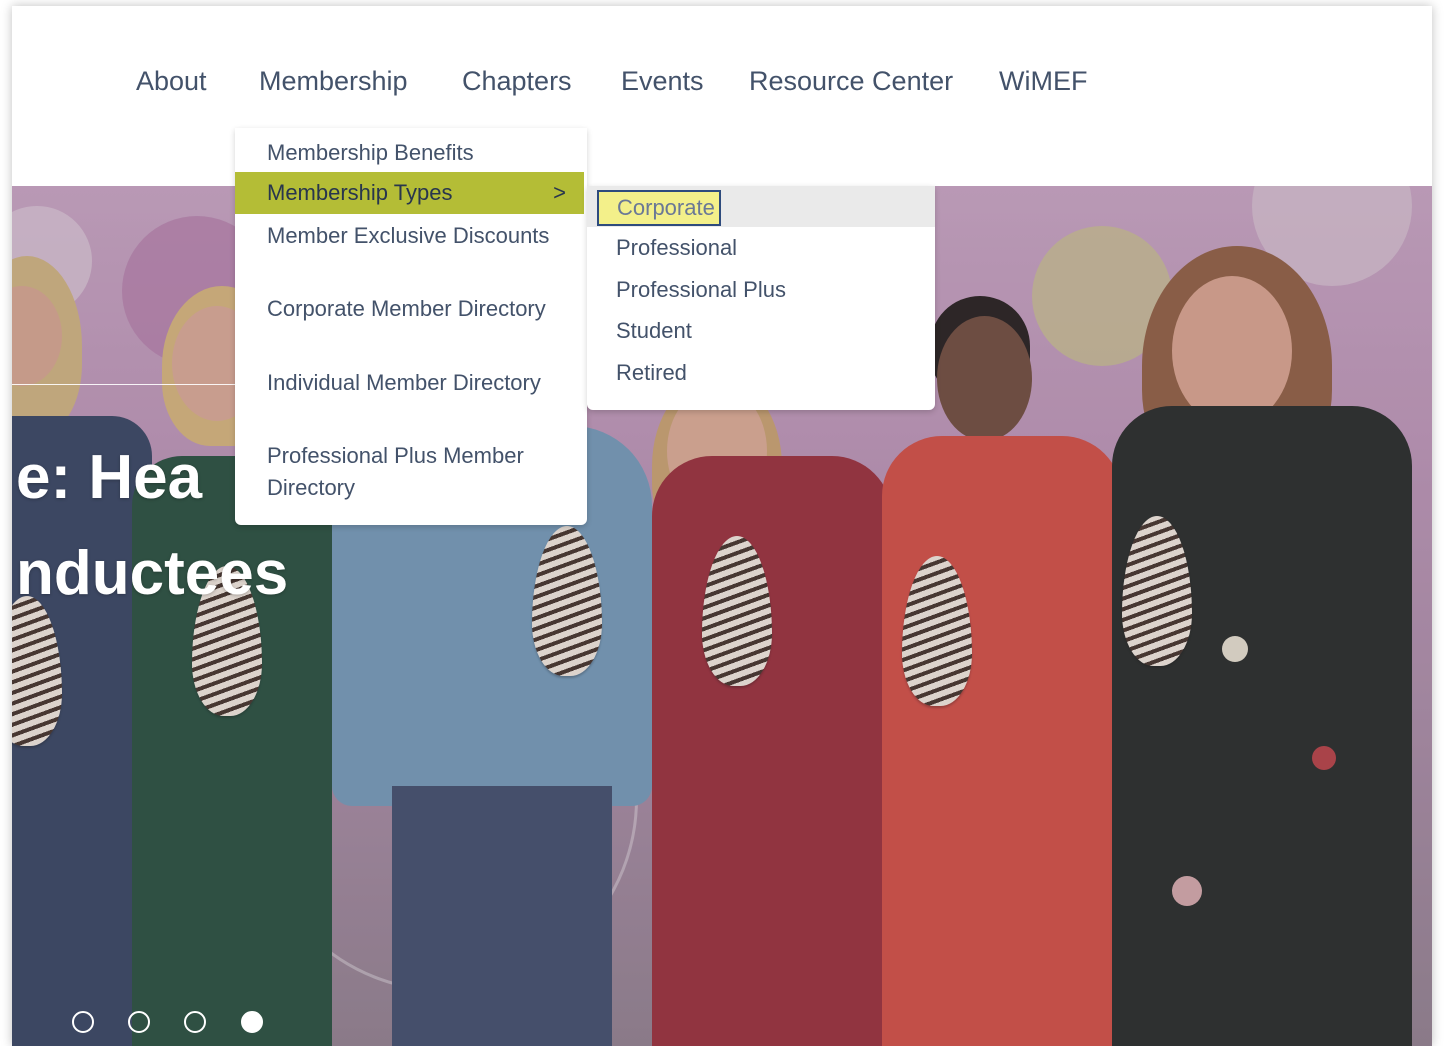 The width and height of the screenshot is (1445, 1046). What do you see at coordinates (171, 81) in the screenshot?
I see `nav-about: About` at bounding box center [171, 81].